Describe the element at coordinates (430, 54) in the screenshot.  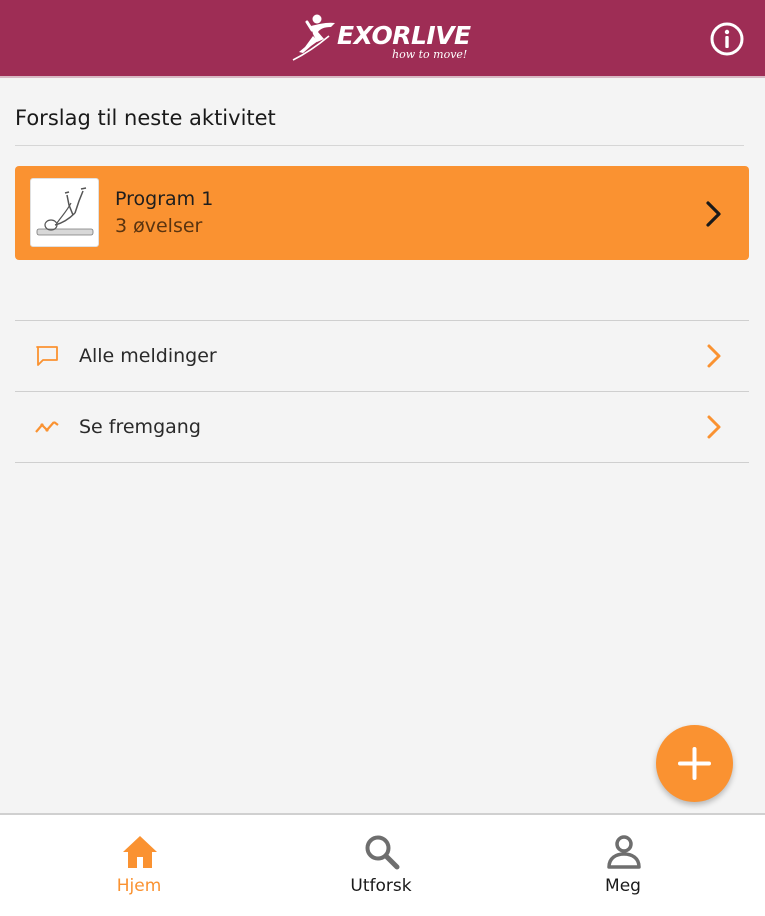
I see `logo-tagline: how to move!` at that location.